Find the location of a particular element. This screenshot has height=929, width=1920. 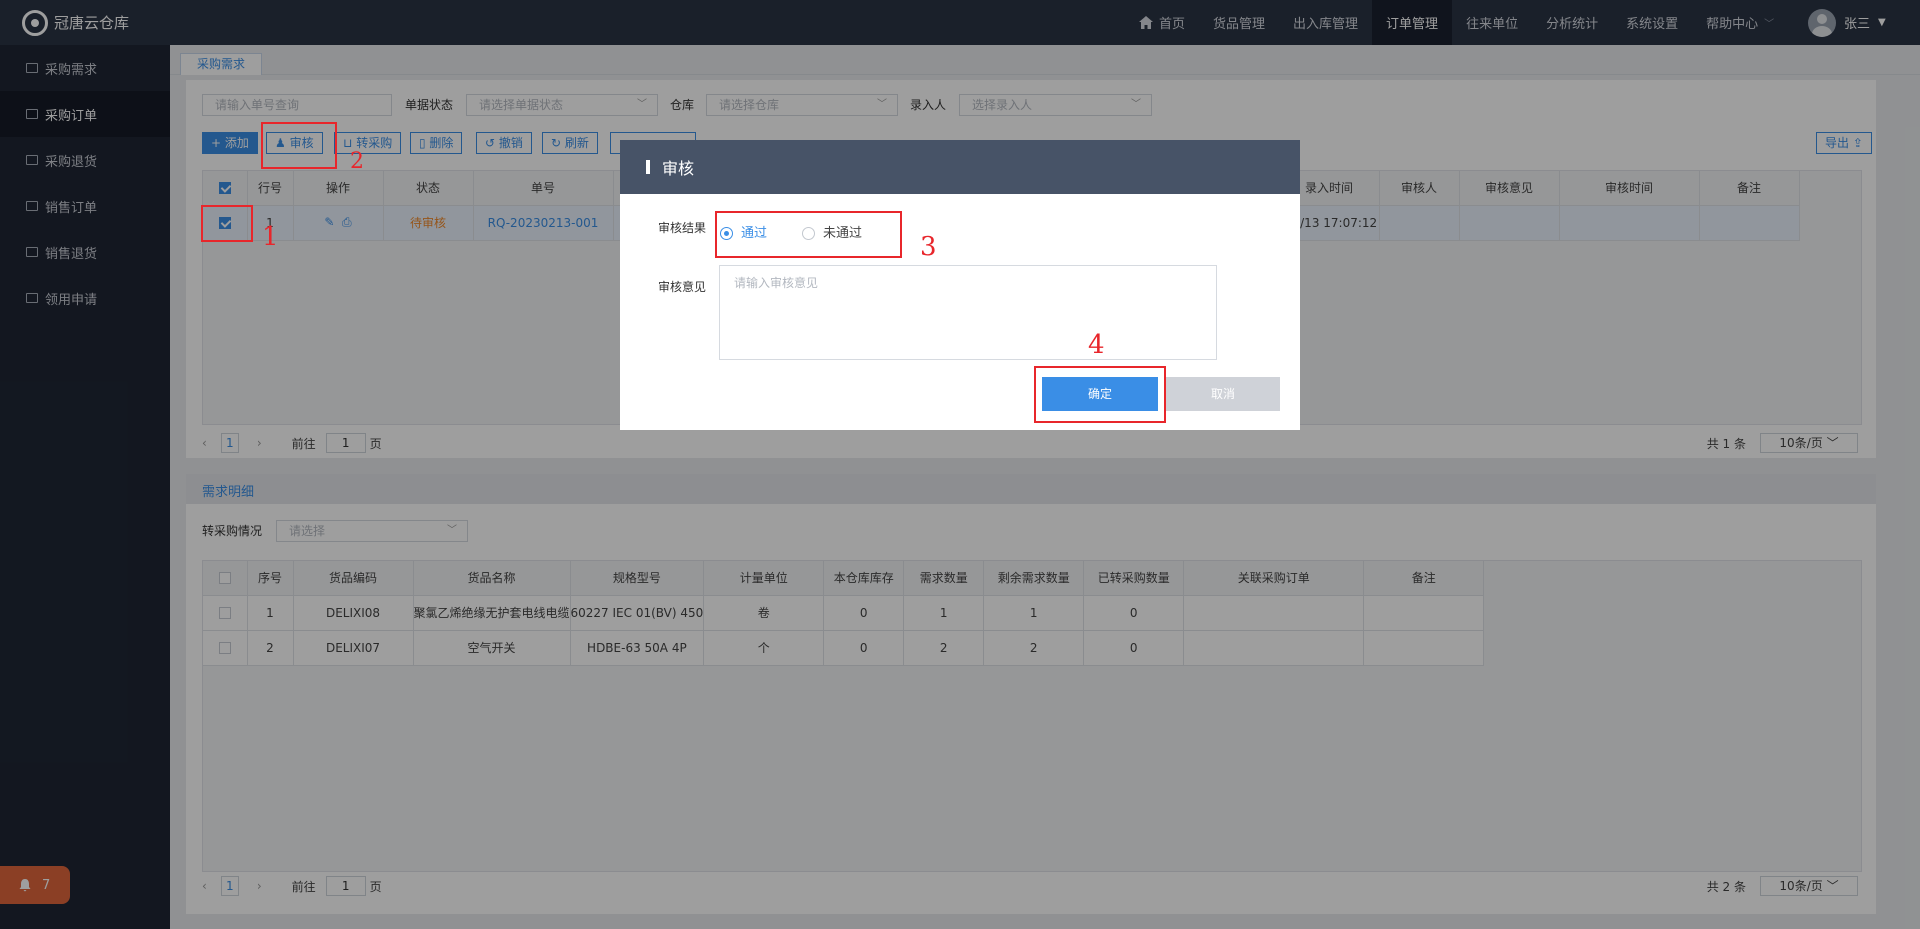

annotation-label-1: 1 is located at coordinates (270, 237).